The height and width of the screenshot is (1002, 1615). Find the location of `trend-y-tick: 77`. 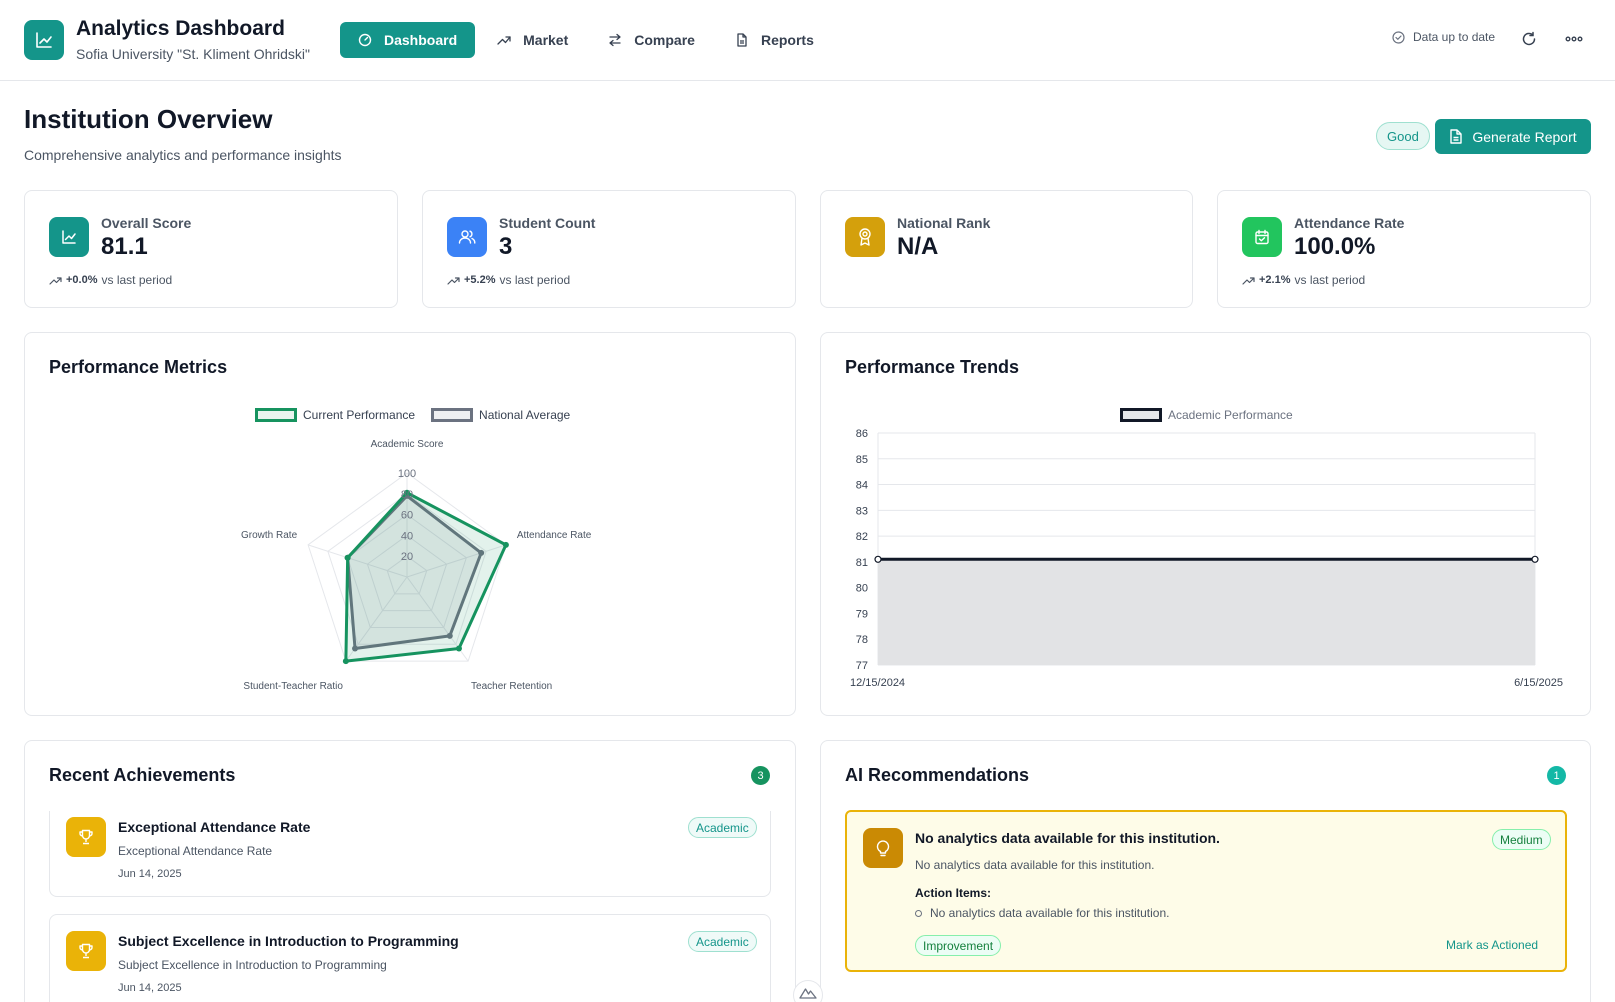

trend-y-tick: 77 is located at coordinates (862, 666).